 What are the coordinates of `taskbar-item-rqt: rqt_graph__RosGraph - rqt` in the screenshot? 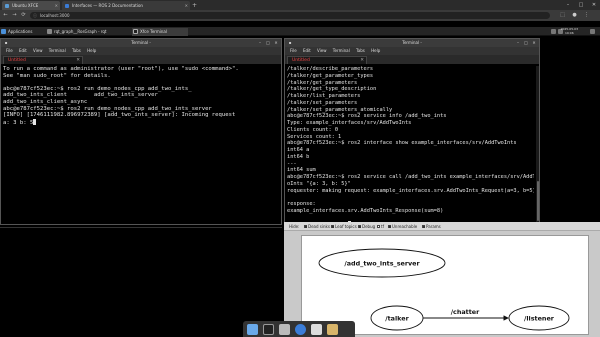 It's located at (88, 32).